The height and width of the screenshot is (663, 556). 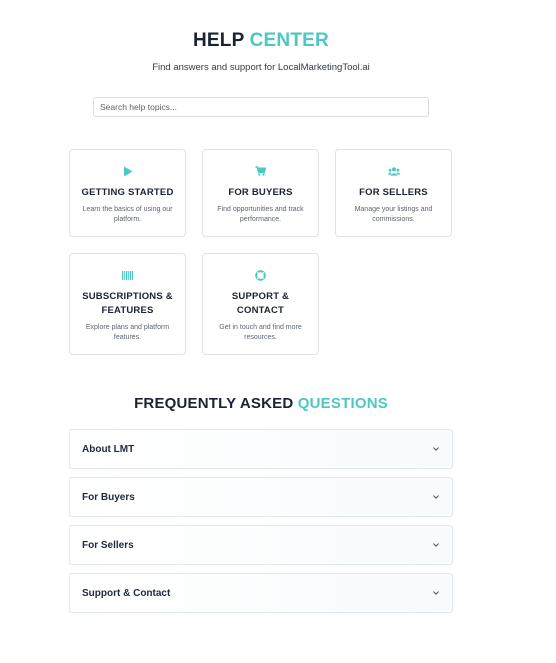 What do you see at coordinates (214, 403) in the screenshot?
I see `faq-title-main: FREQUENTLY ASKED` at bounding box center [214, 403].